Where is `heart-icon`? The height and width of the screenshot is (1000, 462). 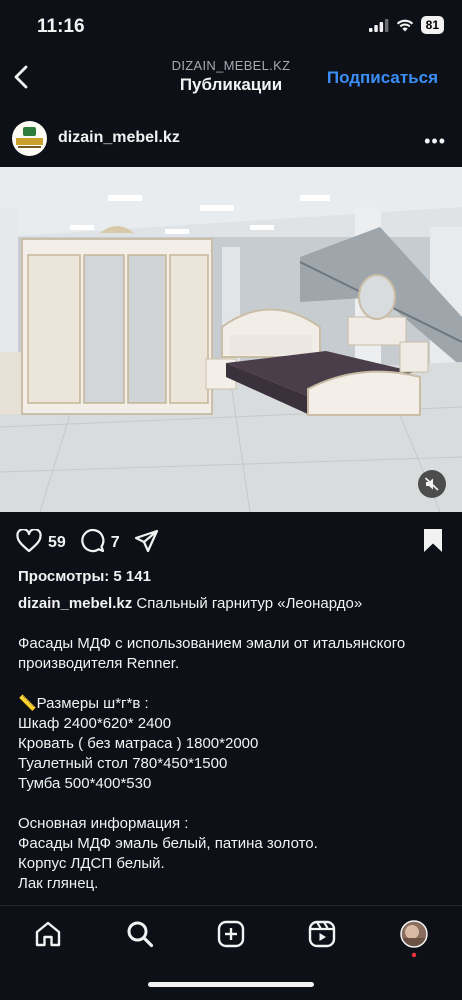
heart-icon is located at coordinates (29, 539).